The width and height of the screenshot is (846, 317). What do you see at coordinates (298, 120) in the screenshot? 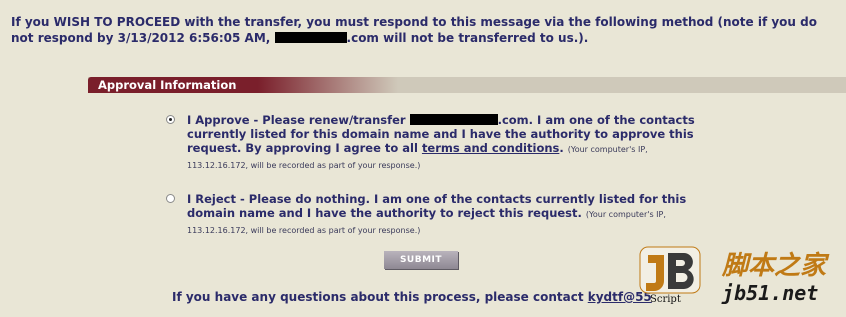
I see `approve-prefix: I Approve - Please renew/transfer` at bounding box center [298, 120].